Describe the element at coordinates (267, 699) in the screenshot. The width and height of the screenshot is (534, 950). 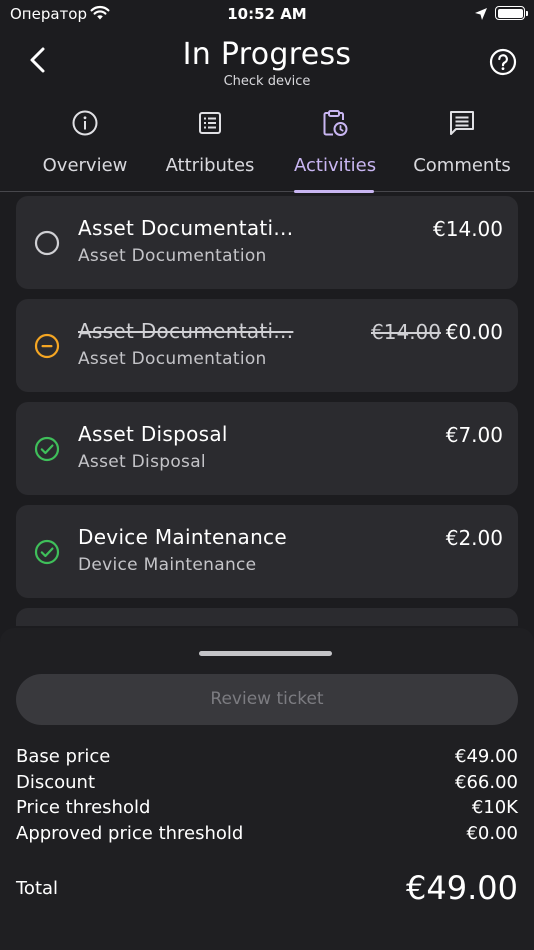
I see `review-ticket-button: Review ticket` at that location.